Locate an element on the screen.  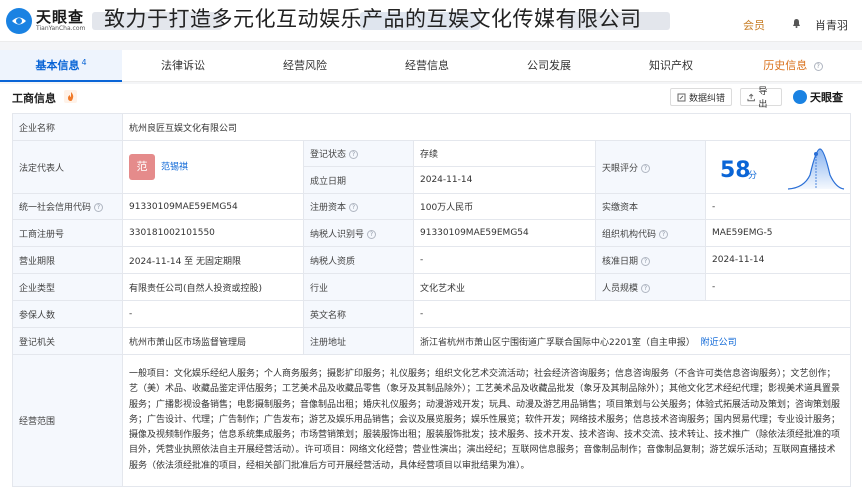
field-label: 天眼评分? is located at coordinates (650, 167).